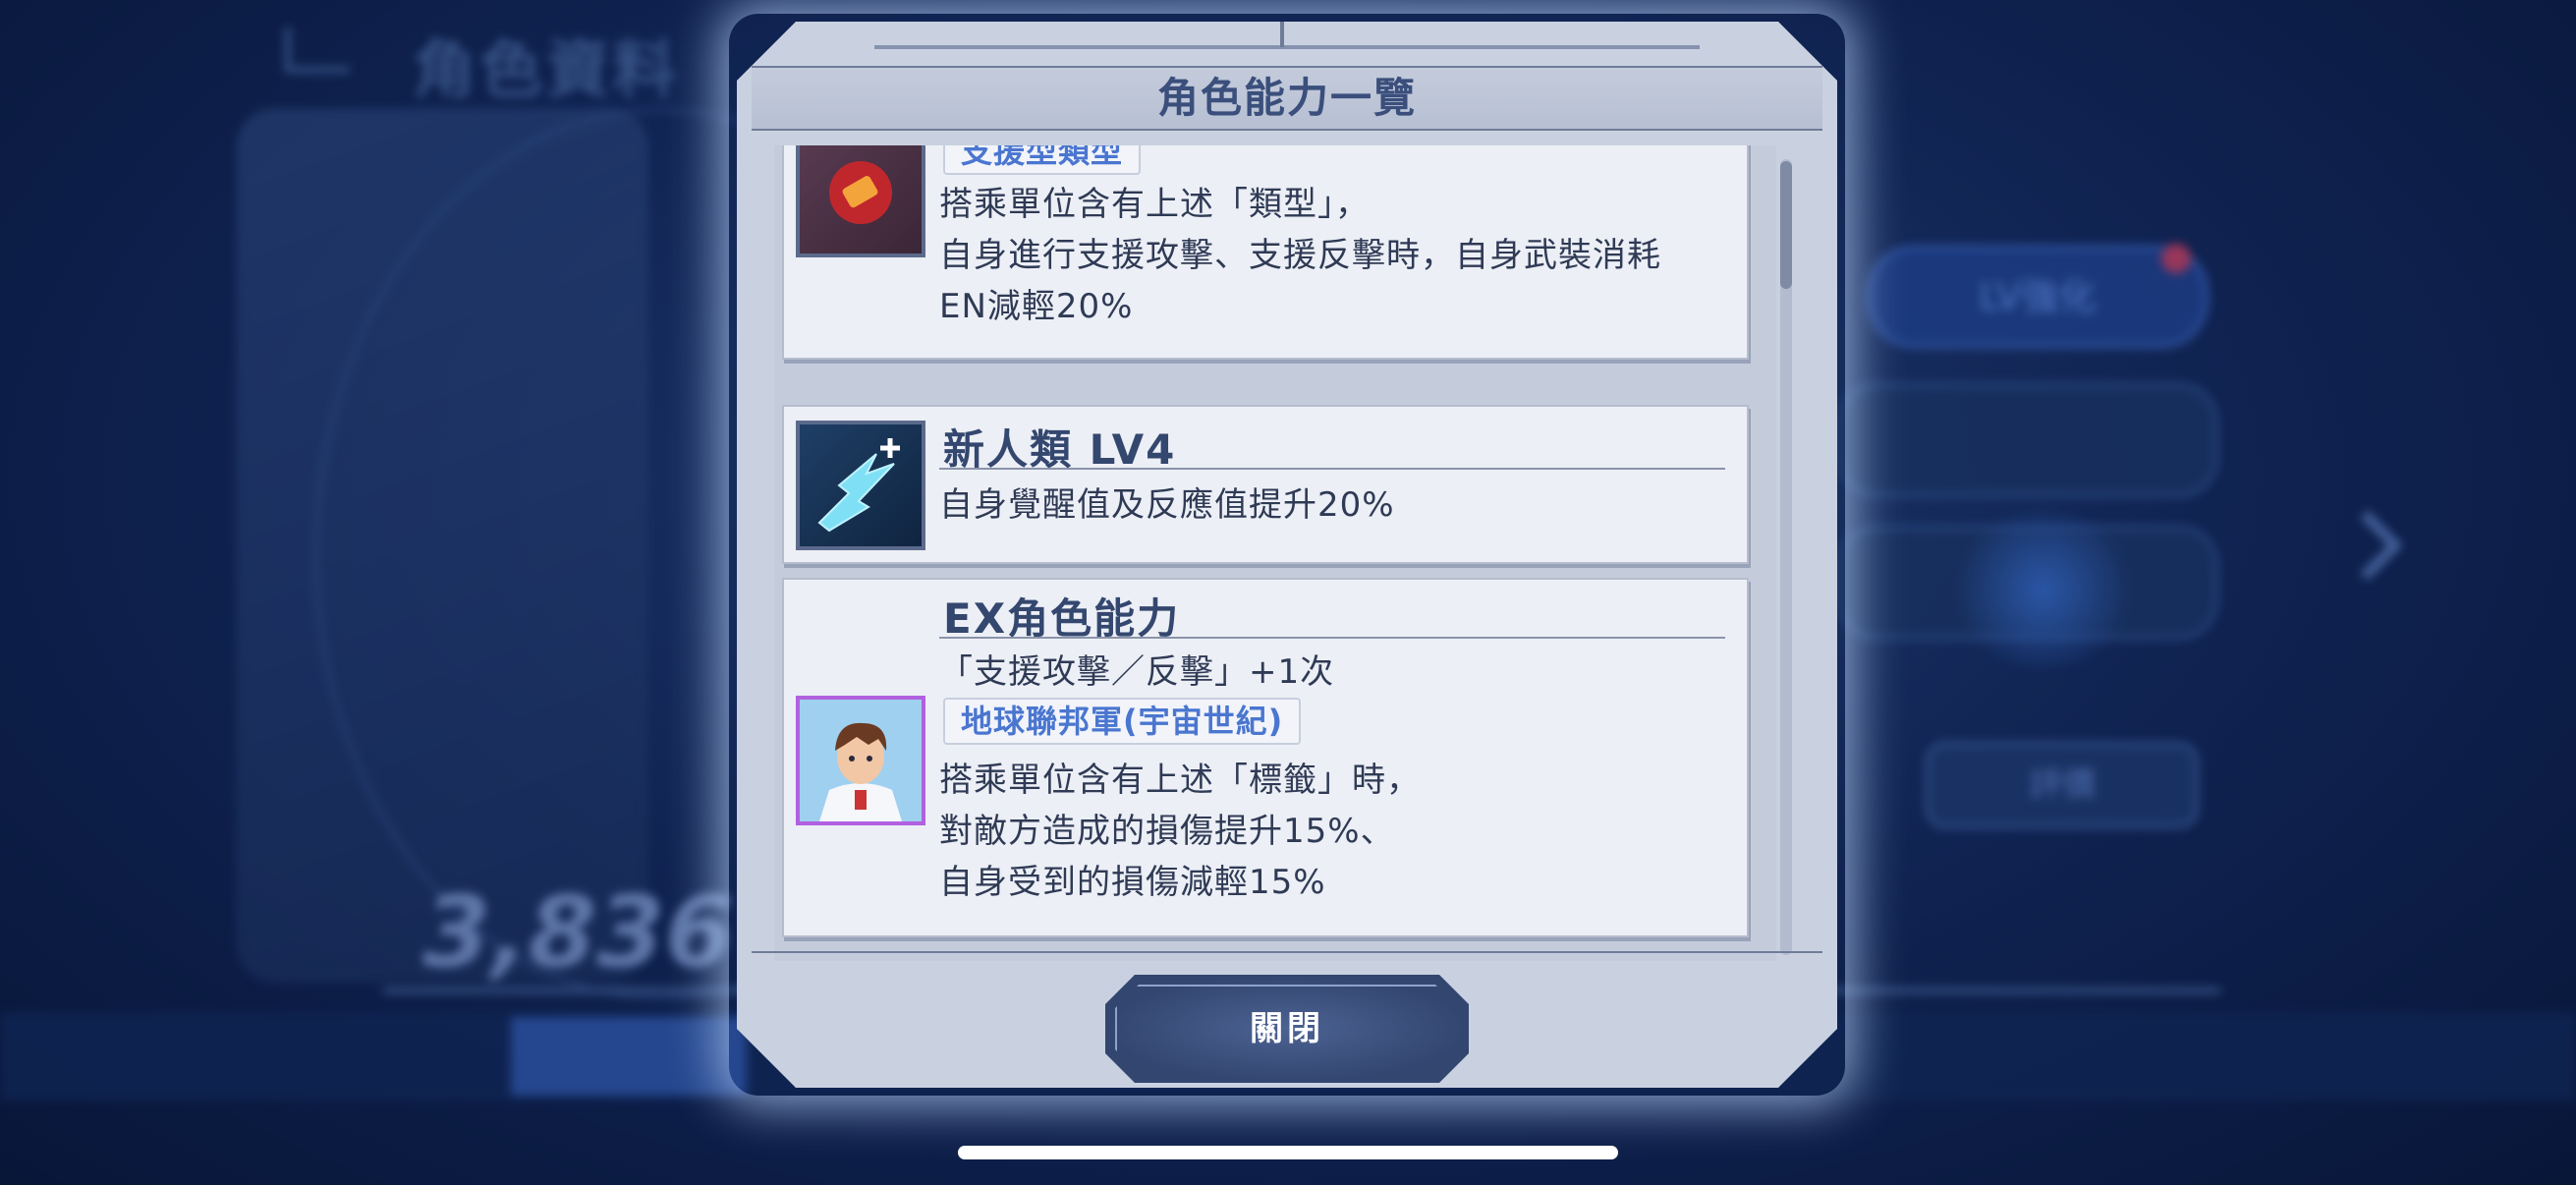  Describe the element at coordinates (1132, 883) in the screenshot. I see `ability-description: 自身受到的損傷減輕15%` at that location.